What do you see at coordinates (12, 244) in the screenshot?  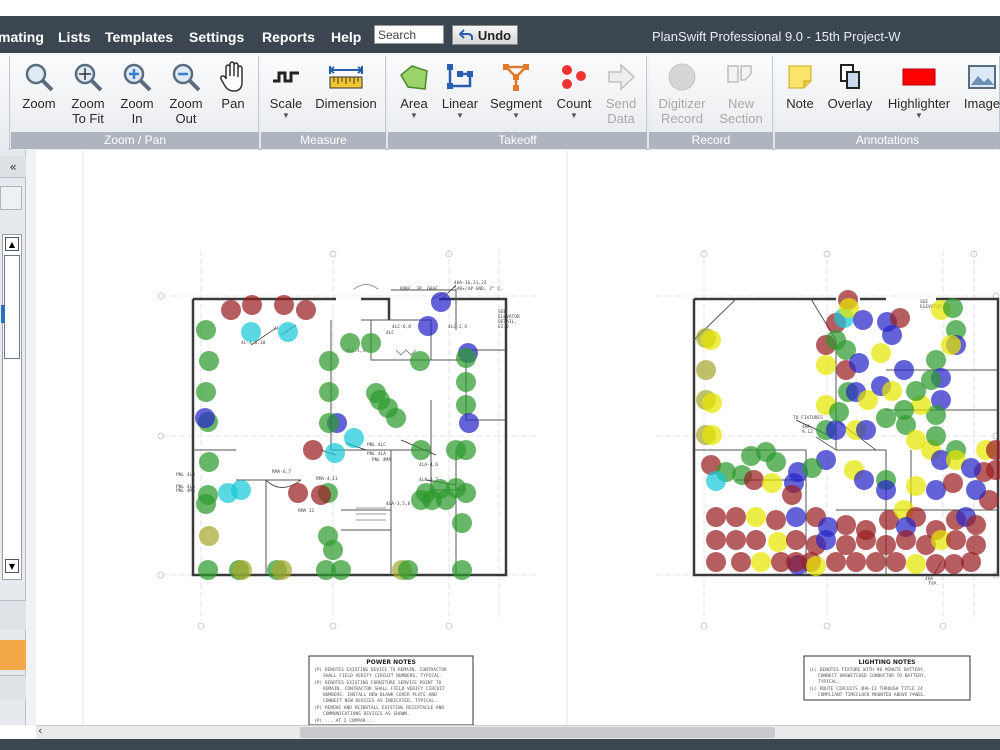 I see `scroll-up-arrow: ▲` at bounding box center [12, 244].